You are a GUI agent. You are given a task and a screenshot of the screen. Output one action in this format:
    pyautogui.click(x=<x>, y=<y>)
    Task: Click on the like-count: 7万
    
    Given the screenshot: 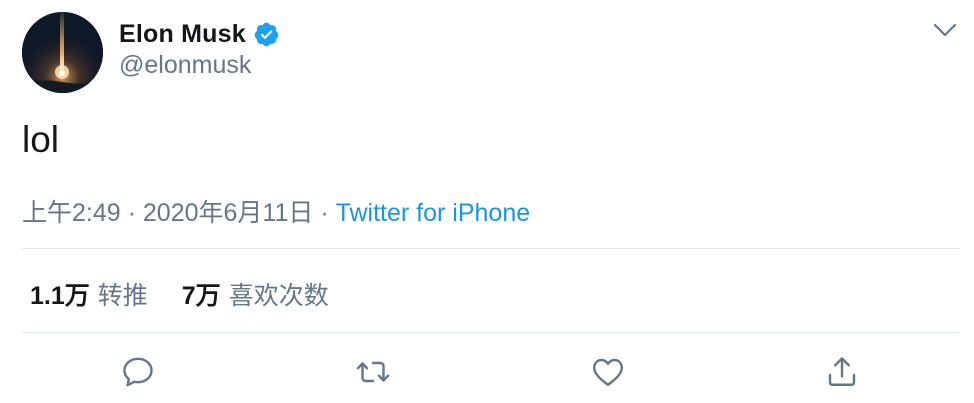 What is the action you would take?
    pyautogui.click(x=201, y=296)
    